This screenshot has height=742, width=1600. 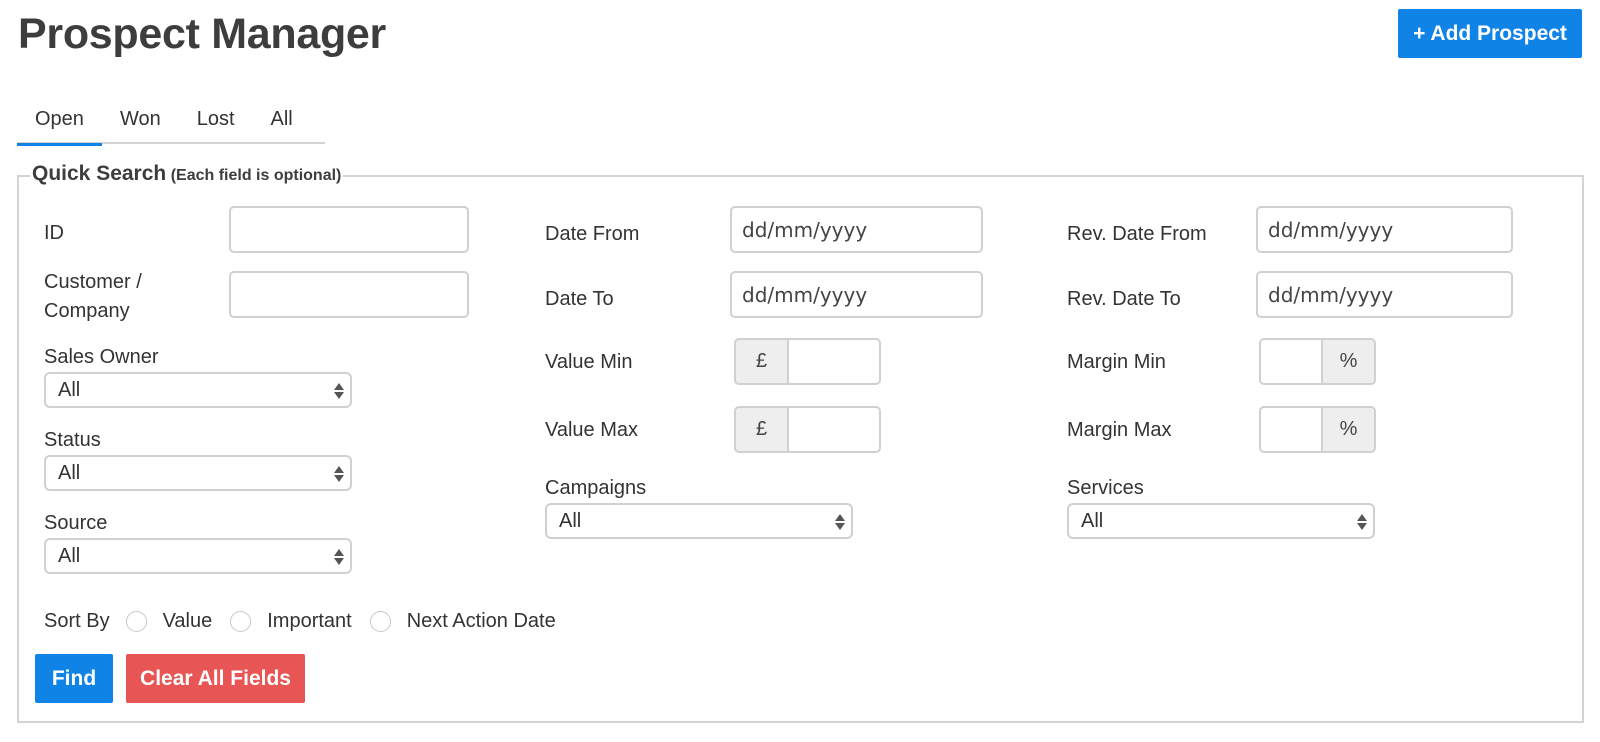 What do you see at coordinates (198, 473) in the screenshot?
I see `status-select: All` at bounding box center [198, 473].